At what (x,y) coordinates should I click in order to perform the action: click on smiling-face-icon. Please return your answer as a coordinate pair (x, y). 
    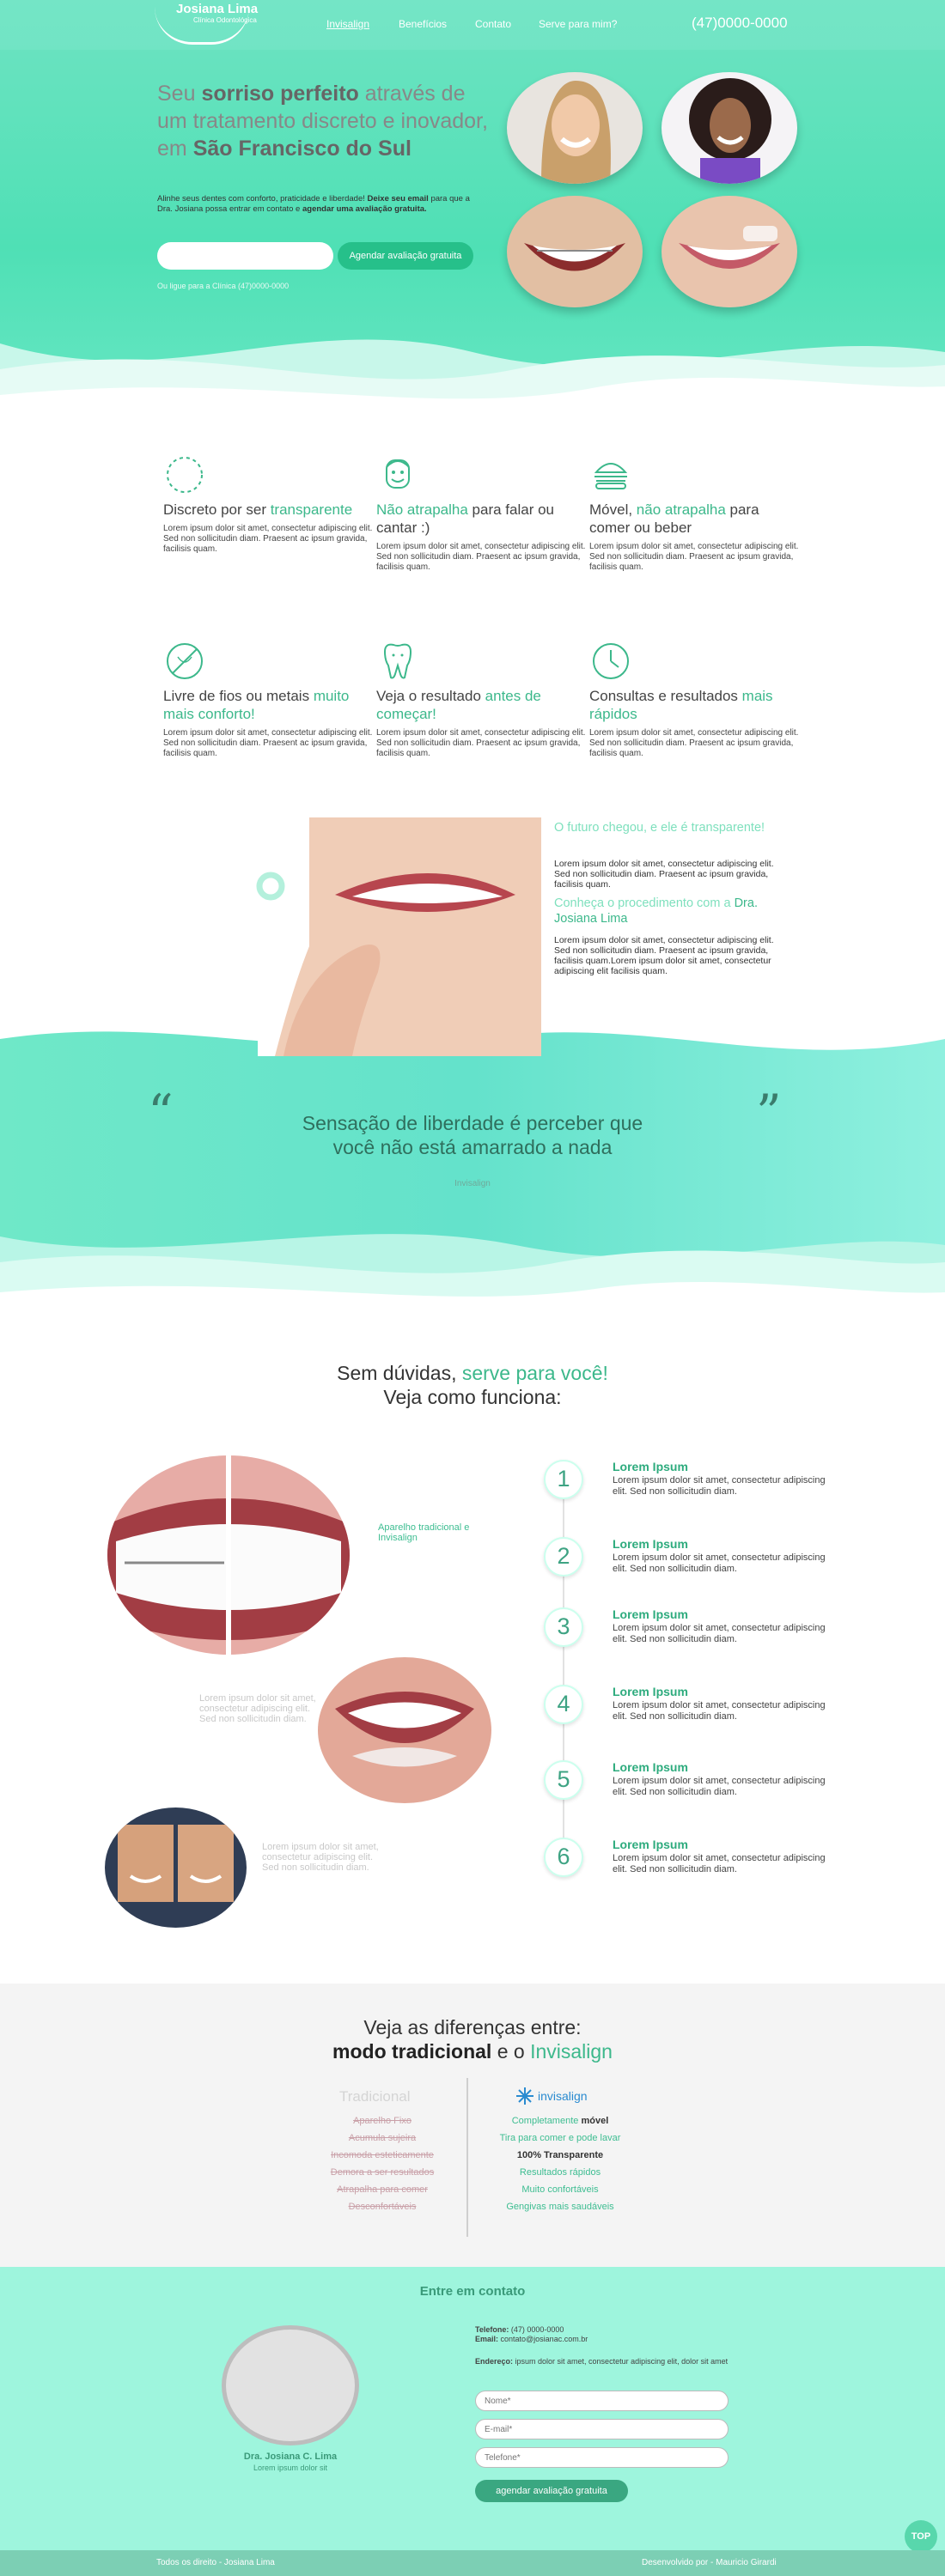
    Looking at the image, I should click on (398, 474).